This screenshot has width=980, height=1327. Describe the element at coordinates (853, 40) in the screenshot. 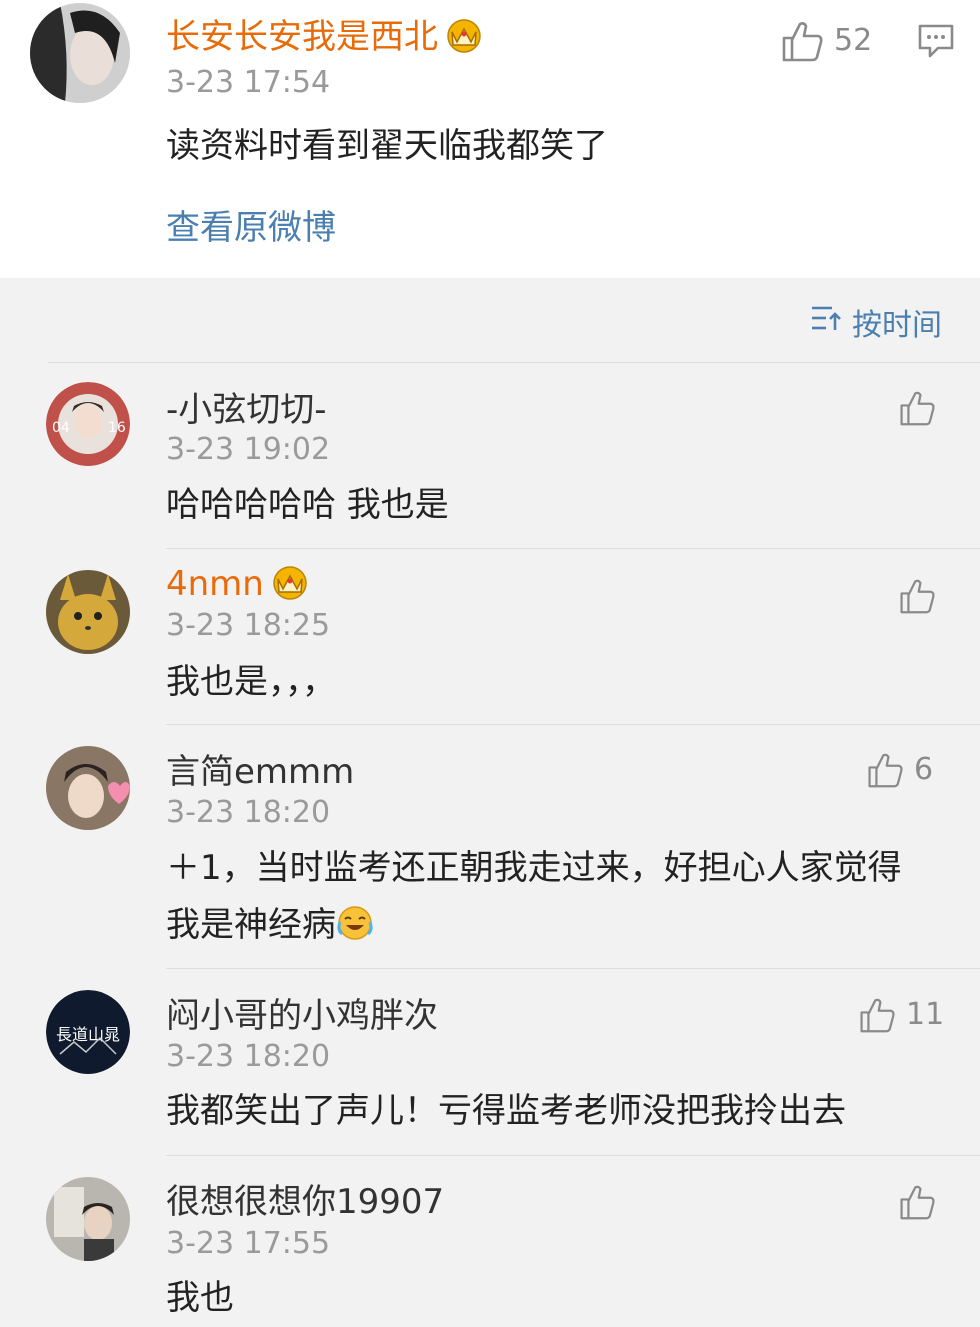

I see `like-count: 52` at that location.